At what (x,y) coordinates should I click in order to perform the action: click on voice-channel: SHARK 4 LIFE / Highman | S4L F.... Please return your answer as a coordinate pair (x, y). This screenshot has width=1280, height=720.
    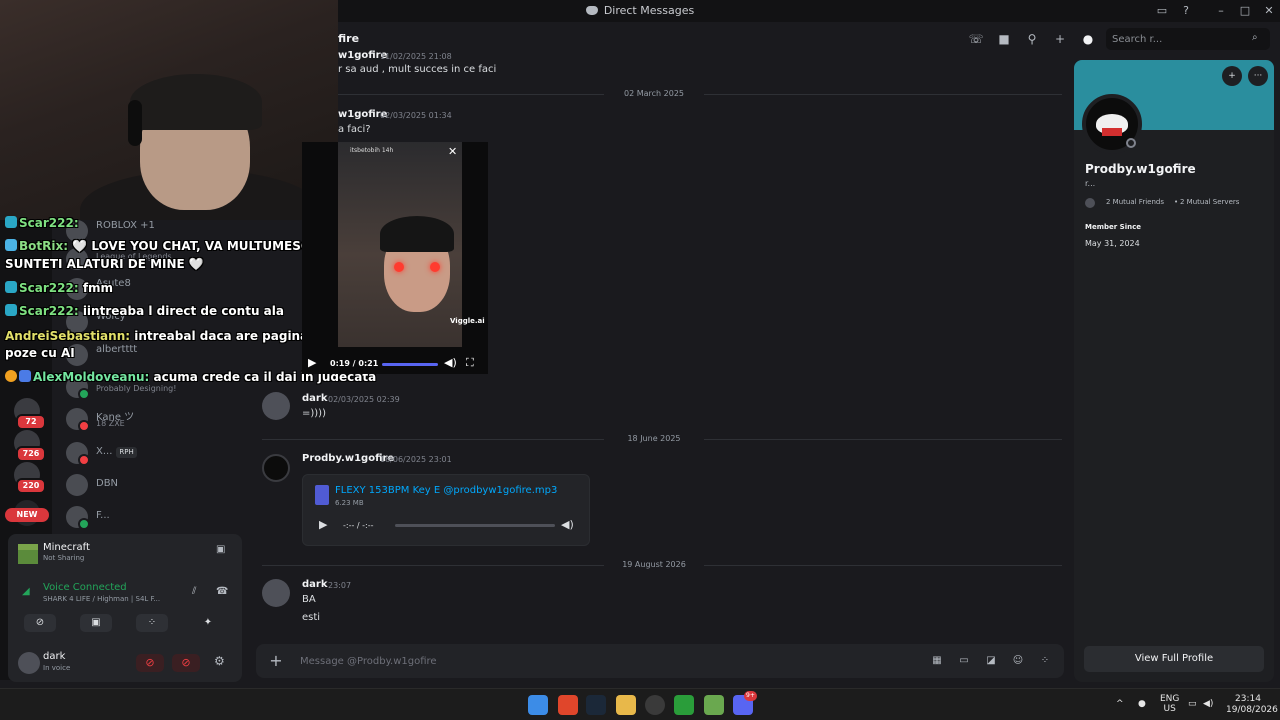
    Looking at the image, I should click on (101, 599).